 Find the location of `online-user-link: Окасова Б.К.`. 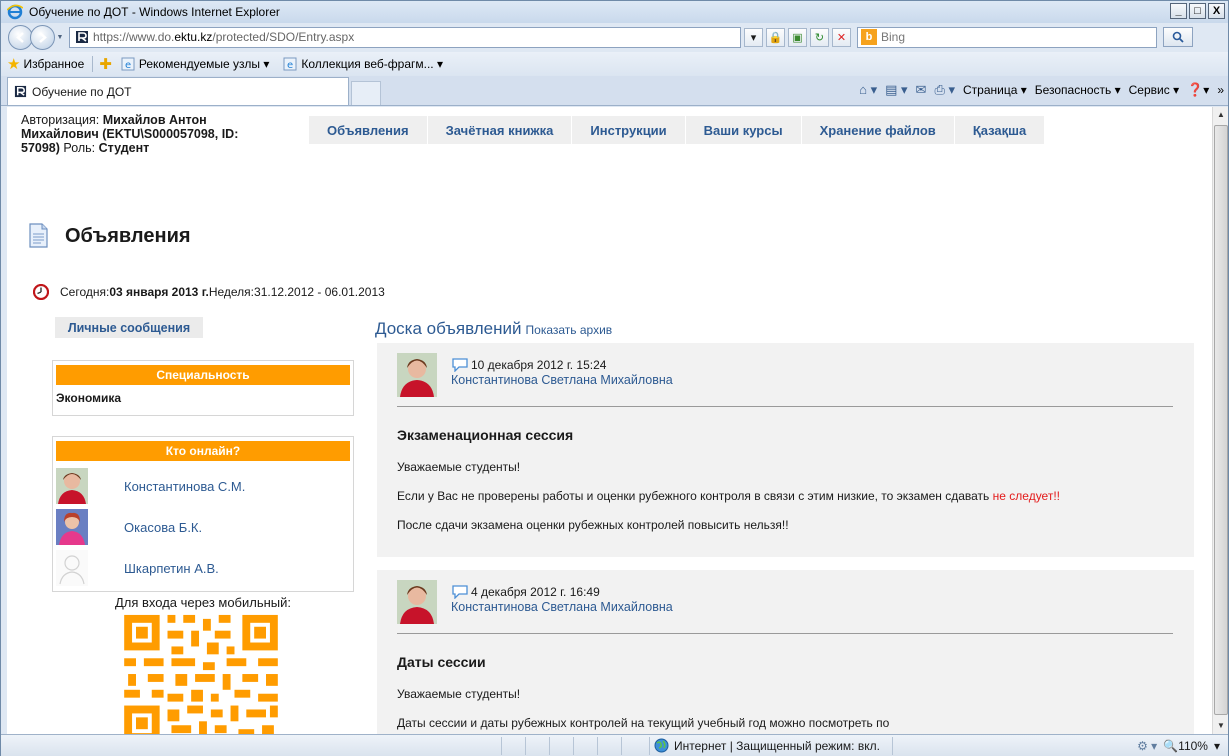

online-user-link: Окасова Б.К. is located at coordinates (163, 527).